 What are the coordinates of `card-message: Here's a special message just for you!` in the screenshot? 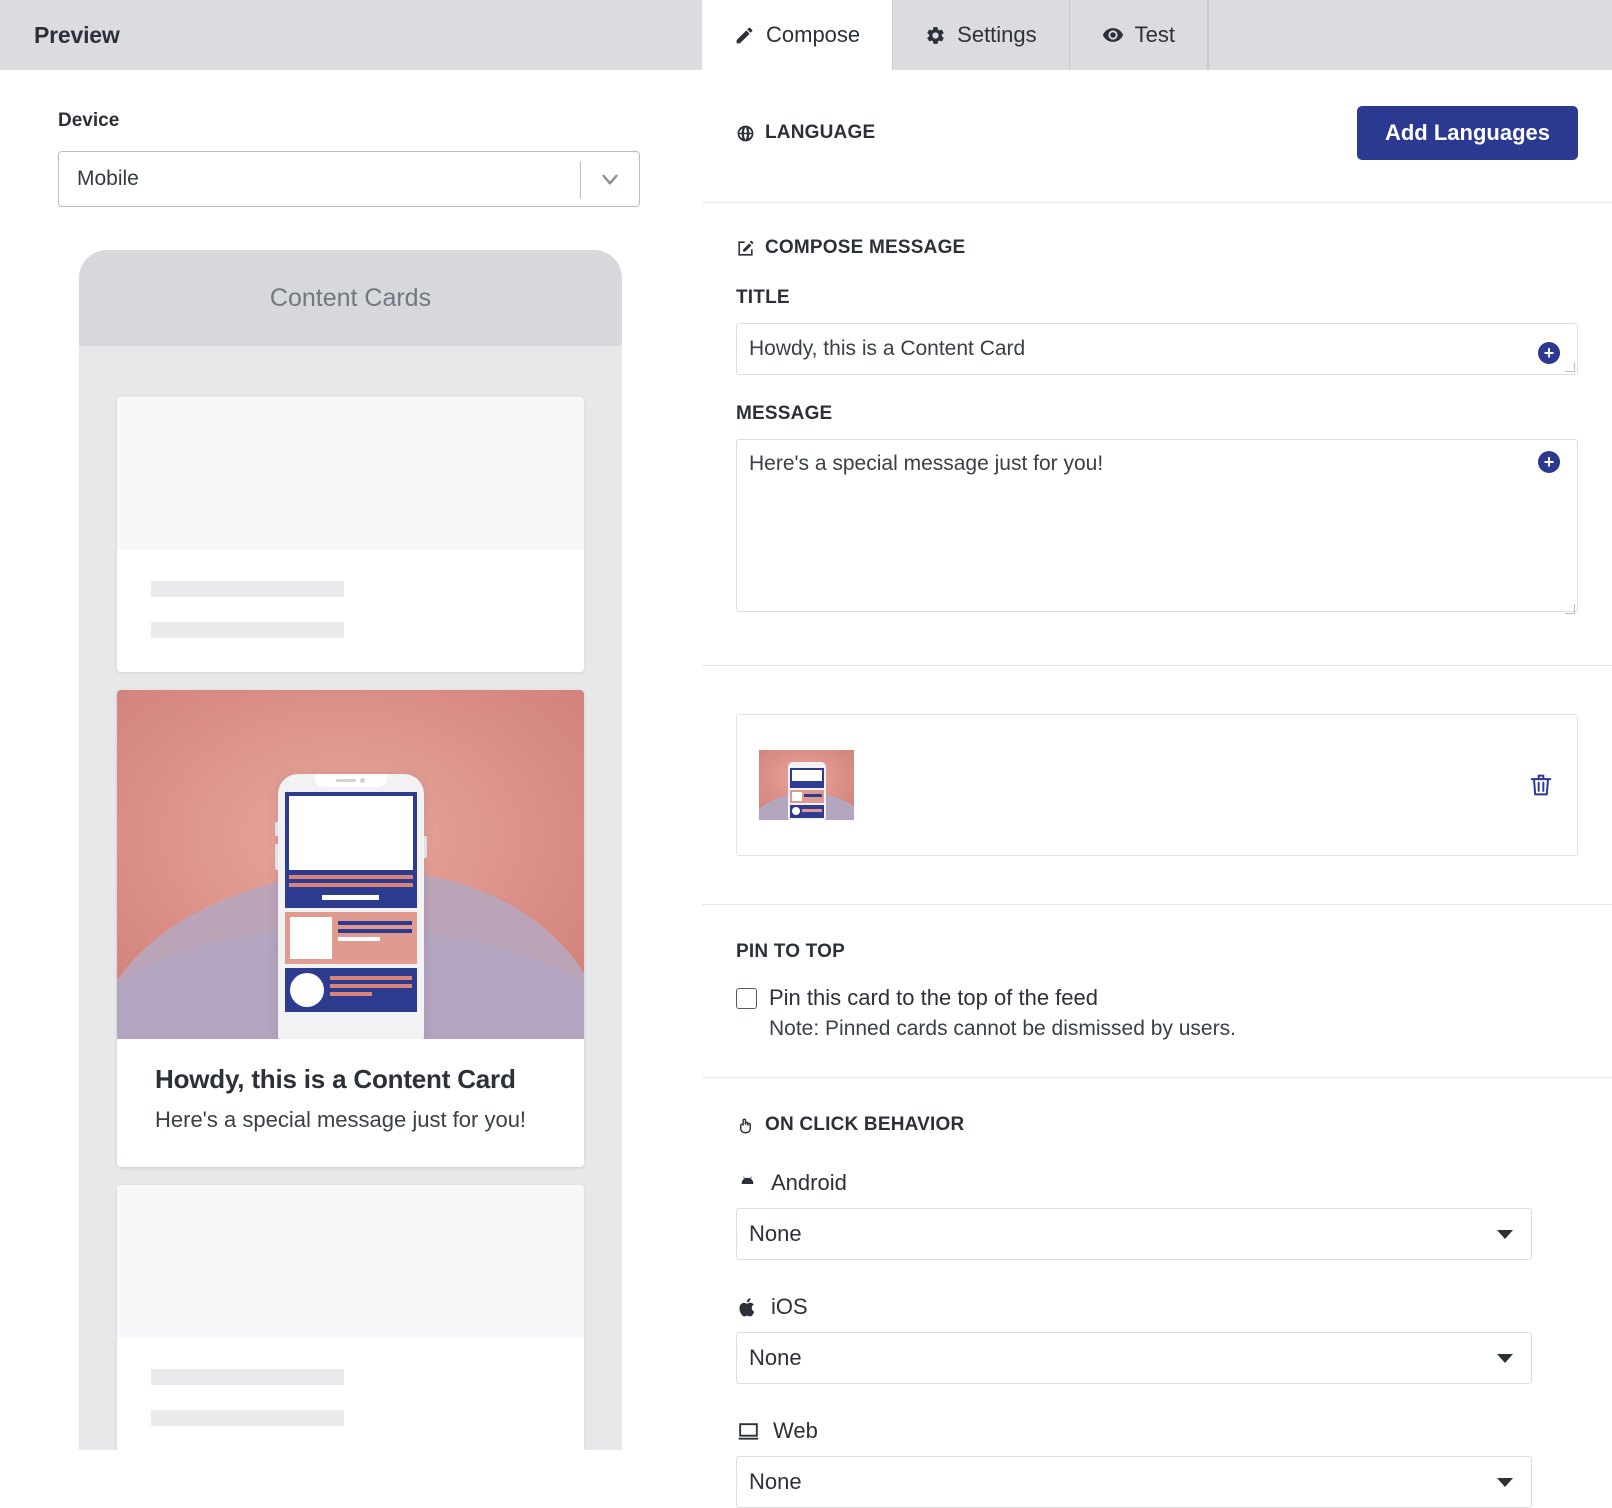 It's located at (341, 1119).